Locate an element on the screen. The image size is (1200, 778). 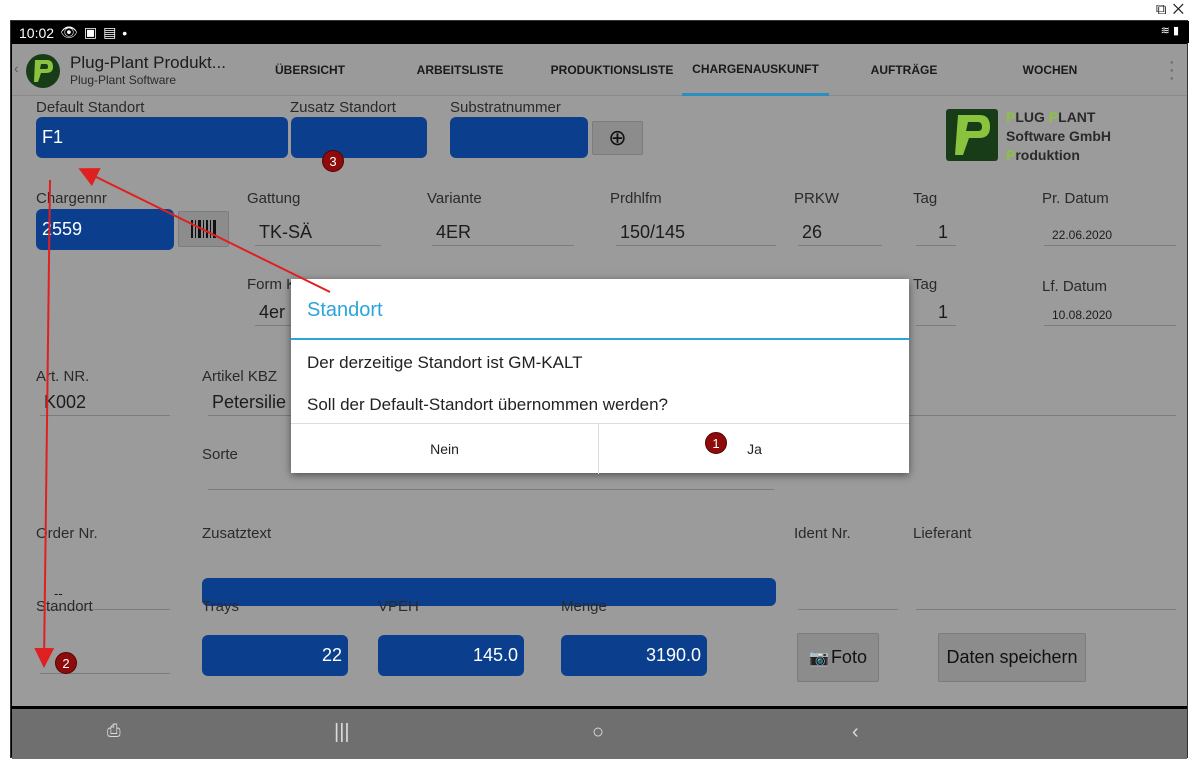
substratnummer-field is located at coordinates (519, 137).